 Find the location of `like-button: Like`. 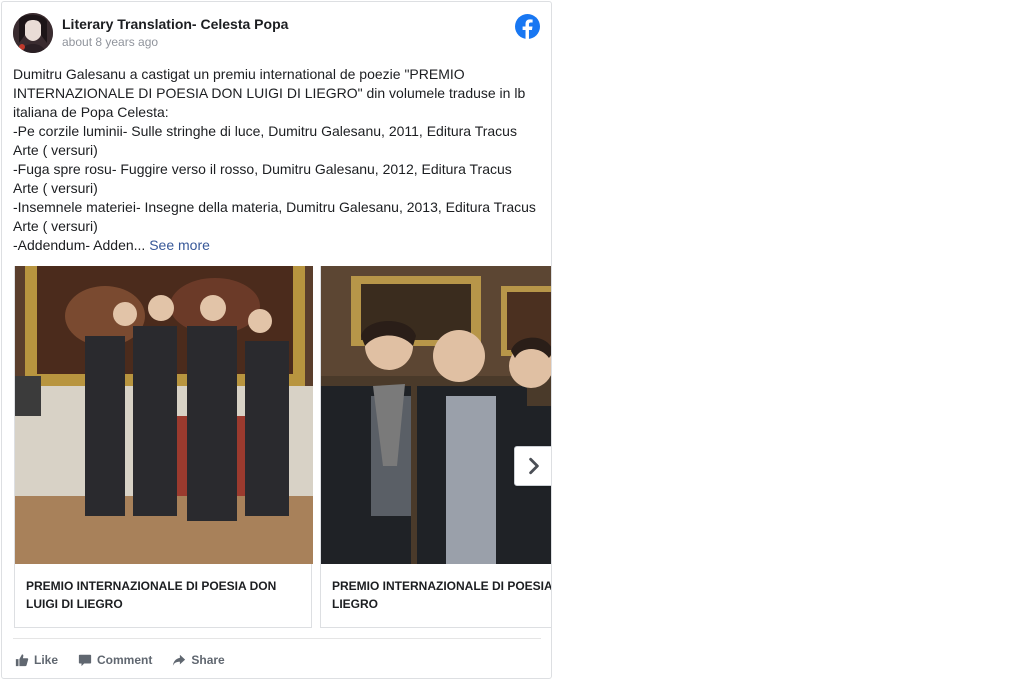

like-button: Like is located at coordinates (36, 660).